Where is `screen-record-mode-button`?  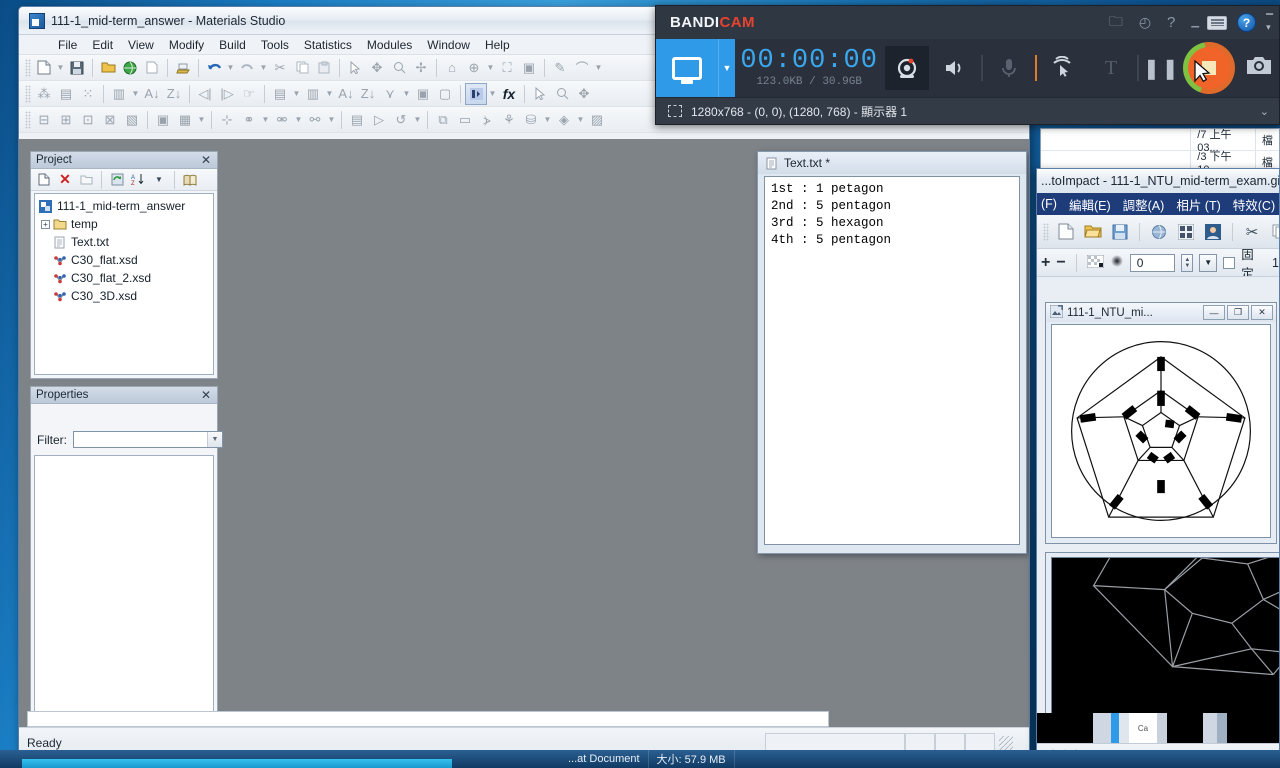
screen-record-mode-button is located at coordinates (687, 68).